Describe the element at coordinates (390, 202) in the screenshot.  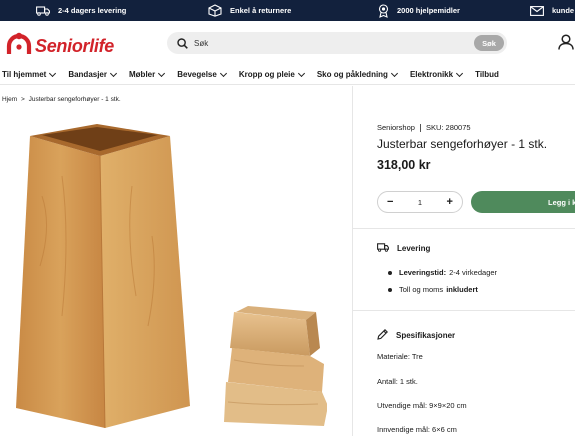
I see `decrease-quantity-button: −` at that location.